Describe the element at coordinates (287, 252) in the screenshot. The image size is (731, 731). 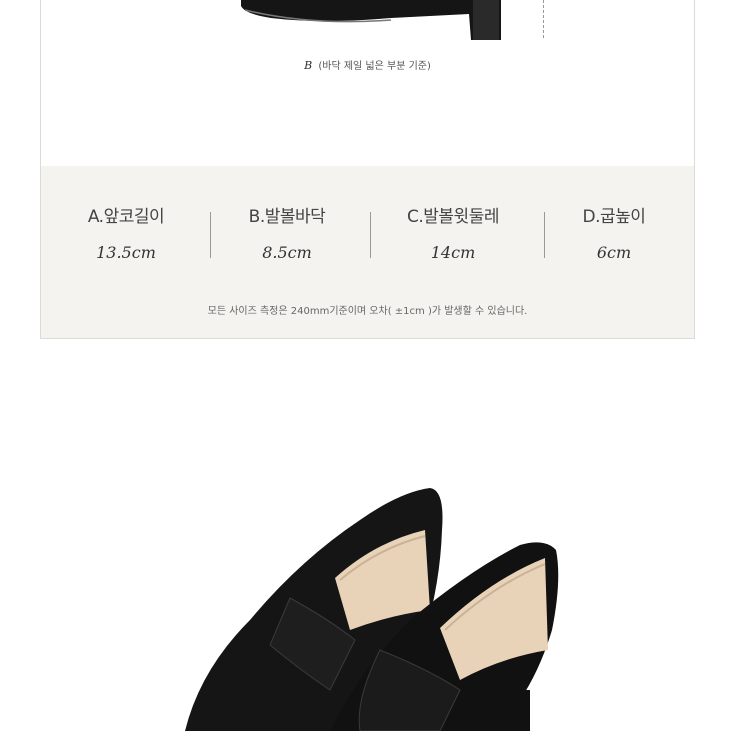
I see `measurement-value: 8.5cm` at that location.